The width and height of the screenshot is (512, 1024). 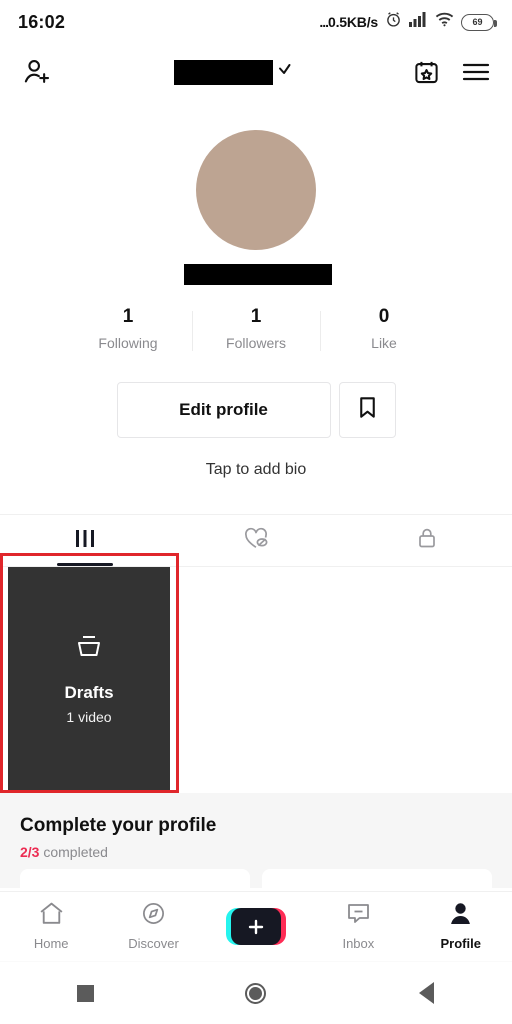 I want to click on lock-icon, so click(x=427, y=540).